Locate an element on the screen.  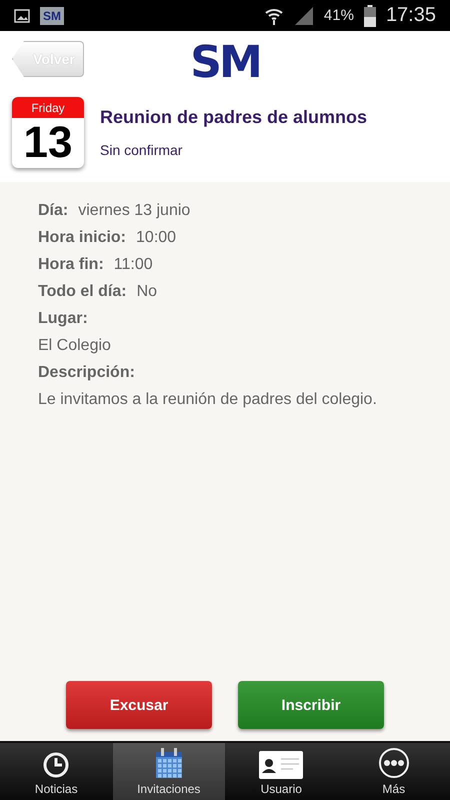
tab: Noticias is located at coordinates (56, 771).